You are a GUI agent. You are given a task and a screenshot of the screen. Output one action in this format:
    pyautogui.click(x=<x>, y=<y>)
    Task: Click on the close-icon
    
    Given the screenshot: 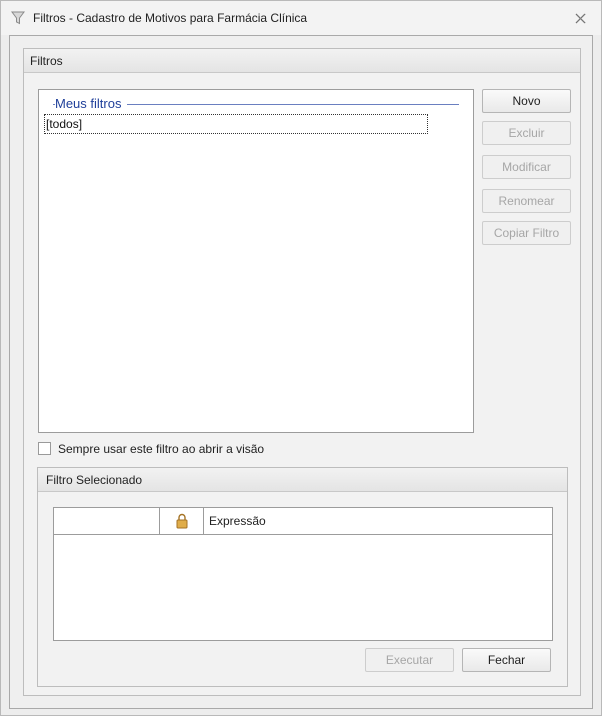 What is the action you would take?
    pyautogui.click(x=580, y=18)
    